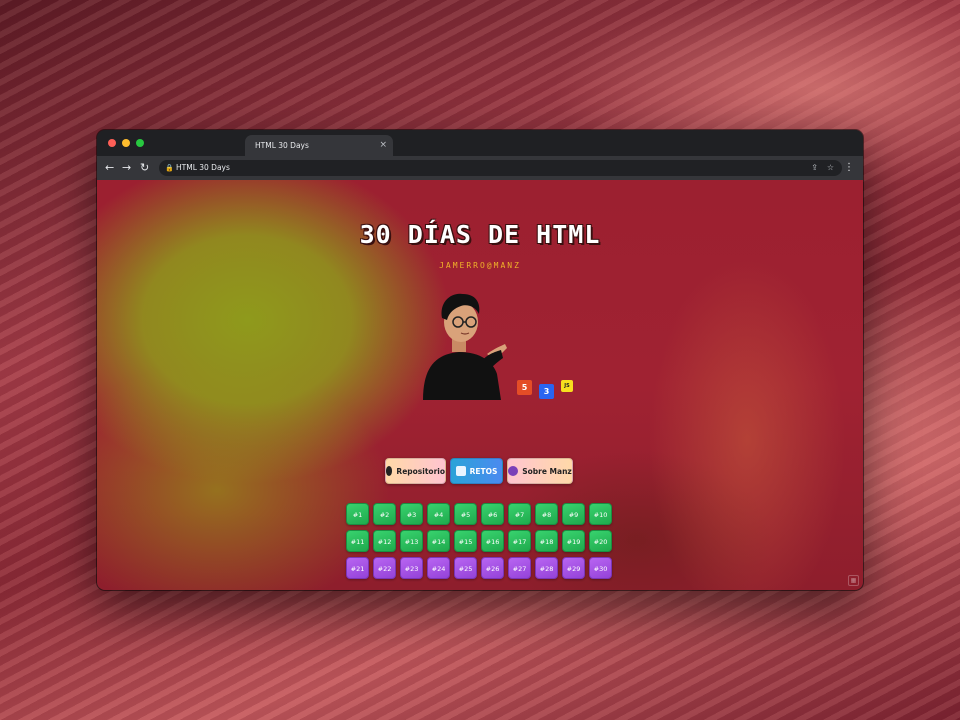 The height and width of the screenshot is (720, 960). What do you see at coordinates (547, 471) in the screenshot?
I see `about-manz-button-label: Sobre Manz` at bounding box center [547, 471].